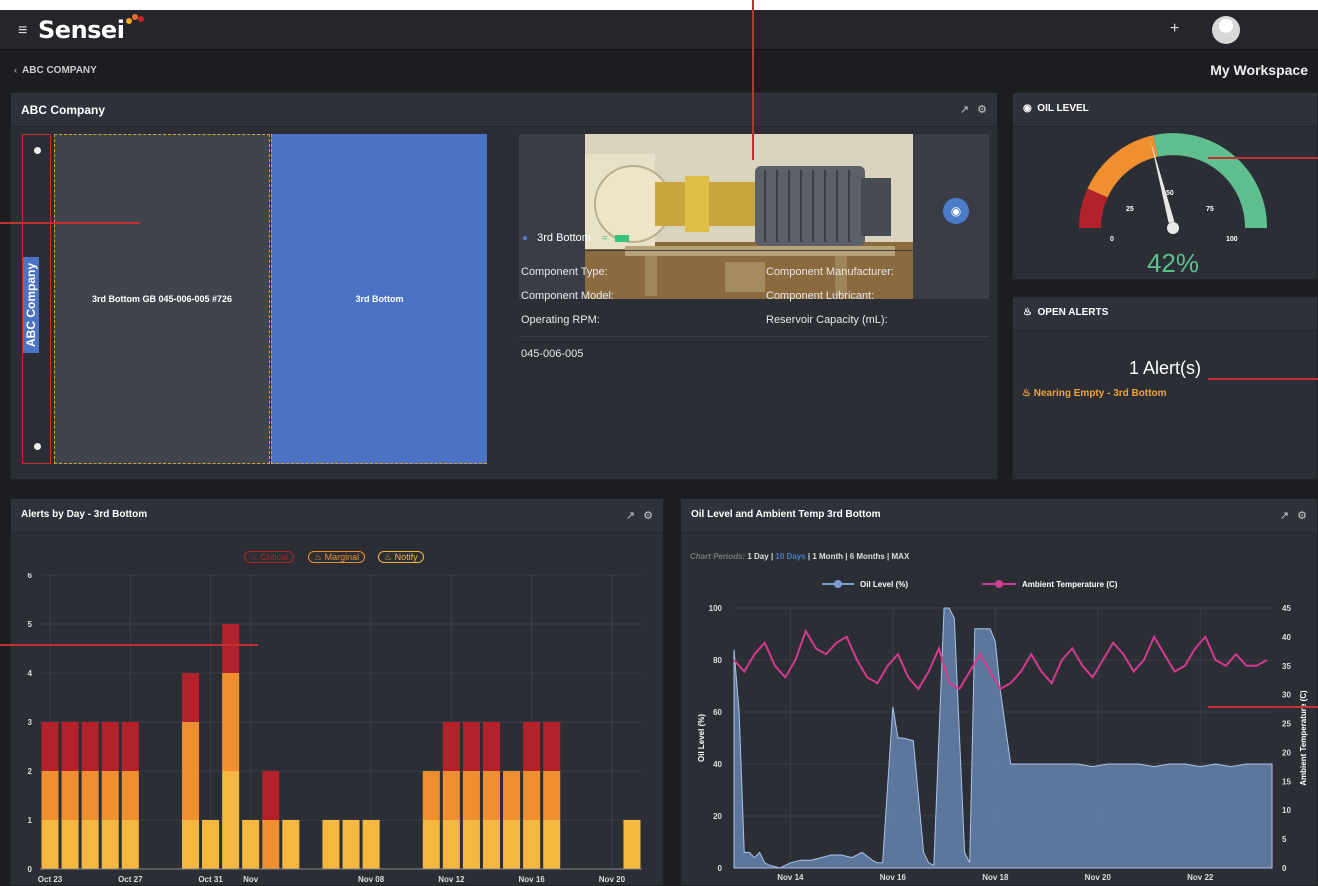  Describe the element at coordinates (830, 272) in the screenshot. I see `component-manufacturer-label: Component Manufacturer:` at that location.